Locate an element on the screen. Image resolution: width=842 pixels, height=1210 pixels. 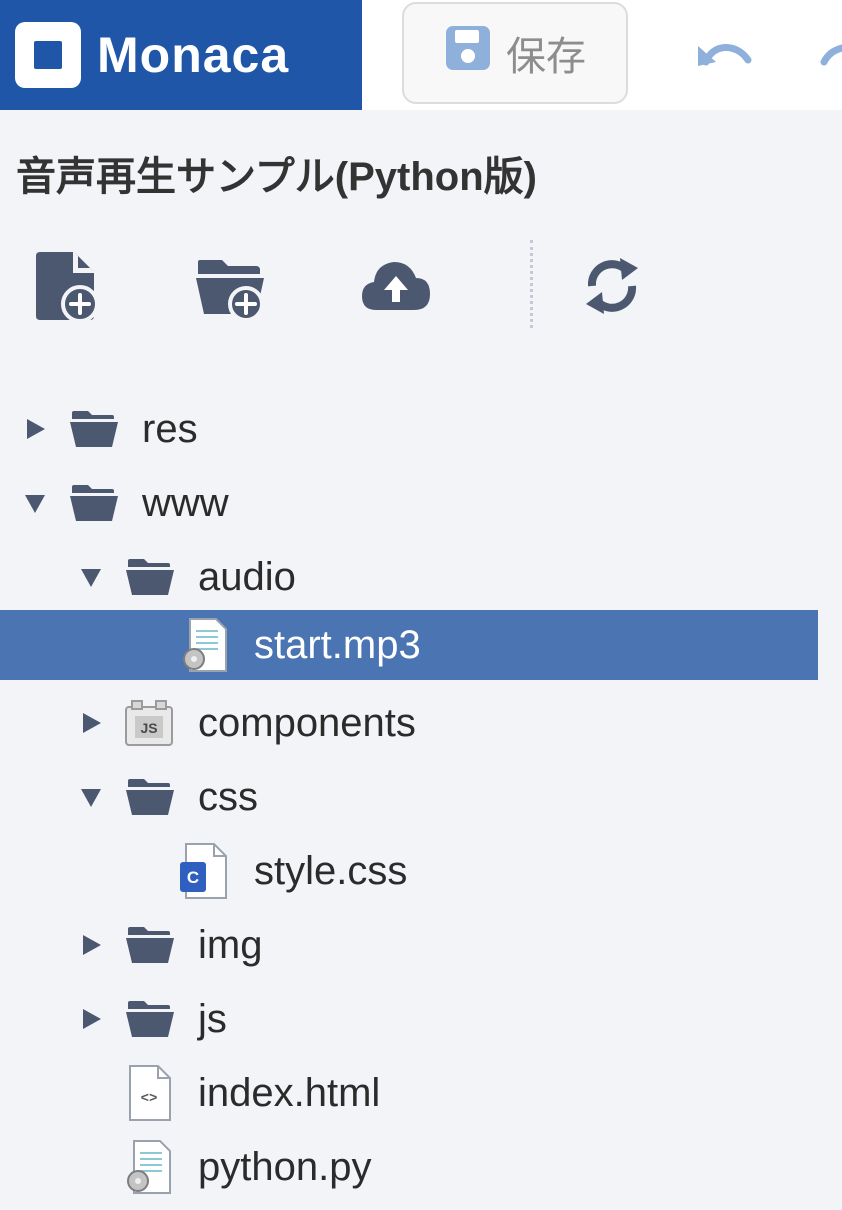
new-file-icon is located at coordinates (68, 288).